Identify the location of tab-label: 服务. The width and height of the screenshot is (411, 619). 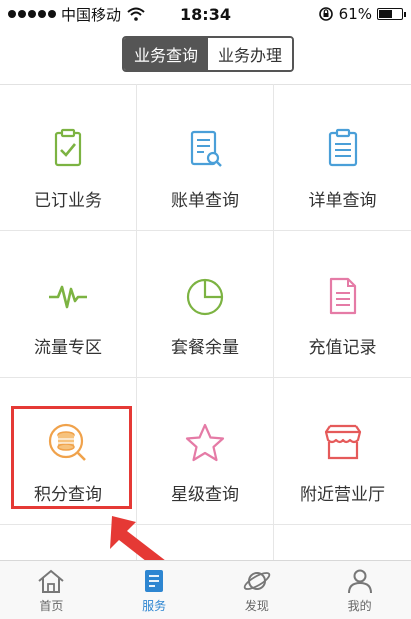
(154, 605).